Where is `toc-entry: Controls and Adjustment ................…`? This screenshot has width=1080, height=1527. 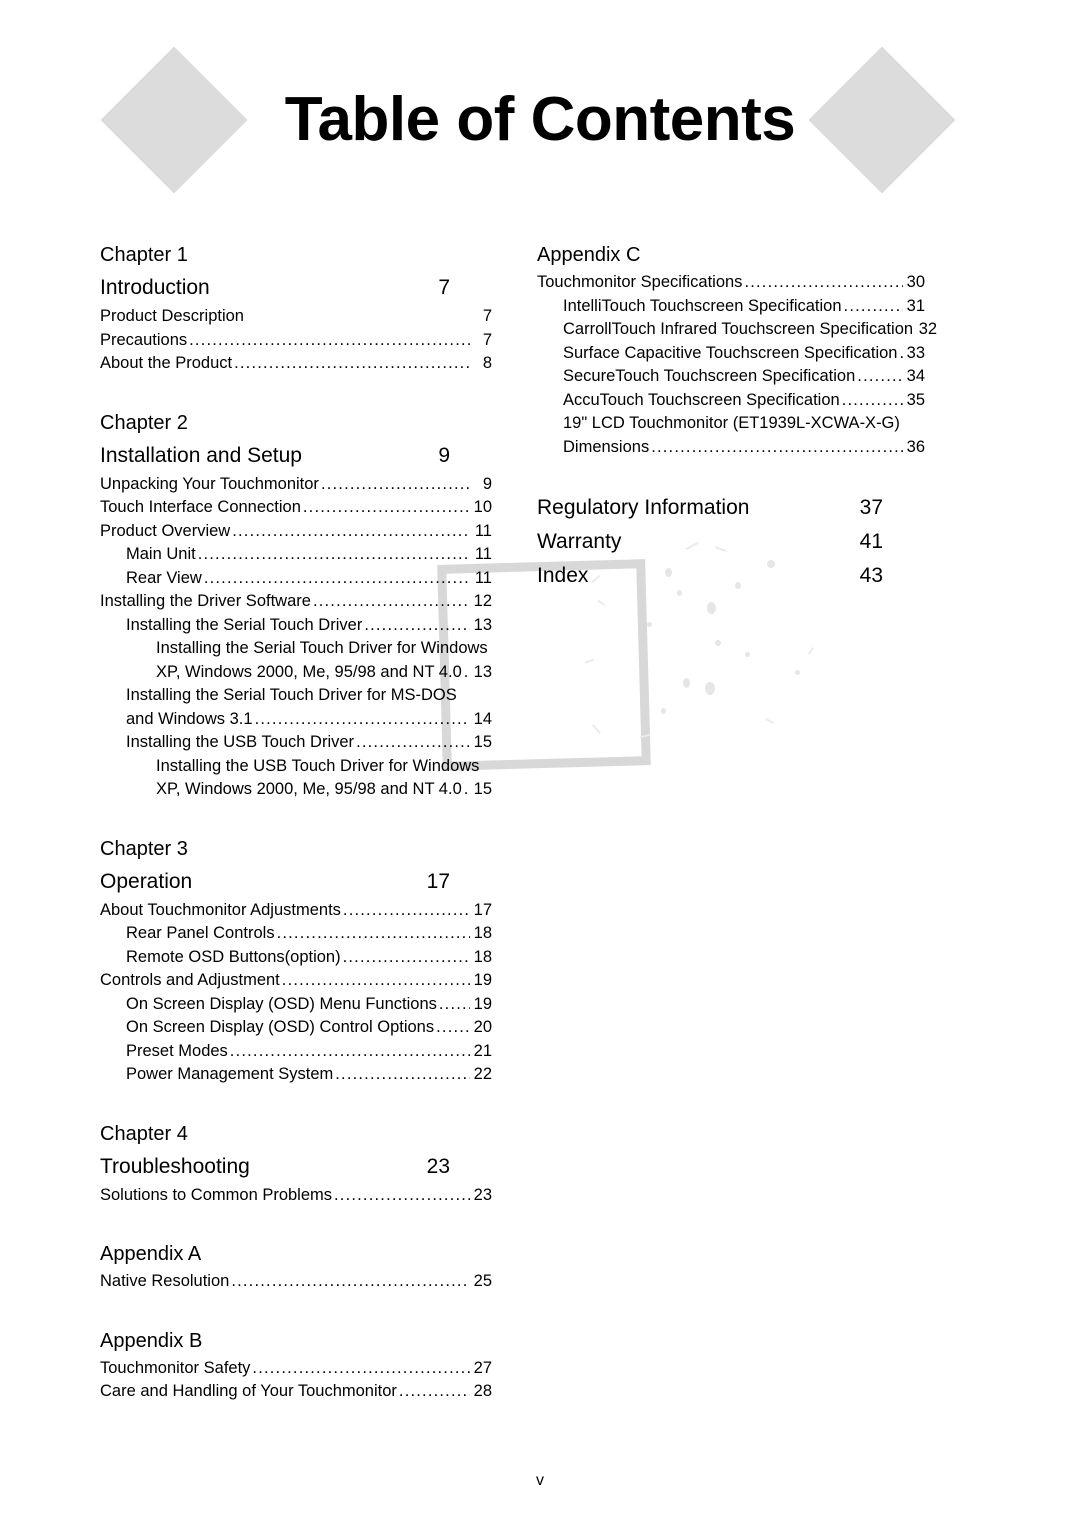
toc-entry: Controls and Adjustment ................… is located at coordinates (296, 981).